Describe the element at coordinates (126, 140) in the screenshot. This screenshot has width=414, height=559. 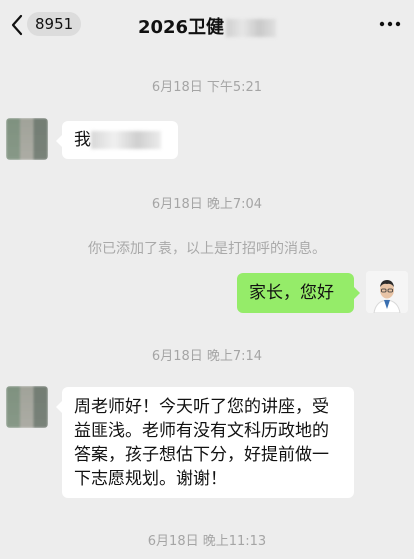
I see `message-redaction` at that location.